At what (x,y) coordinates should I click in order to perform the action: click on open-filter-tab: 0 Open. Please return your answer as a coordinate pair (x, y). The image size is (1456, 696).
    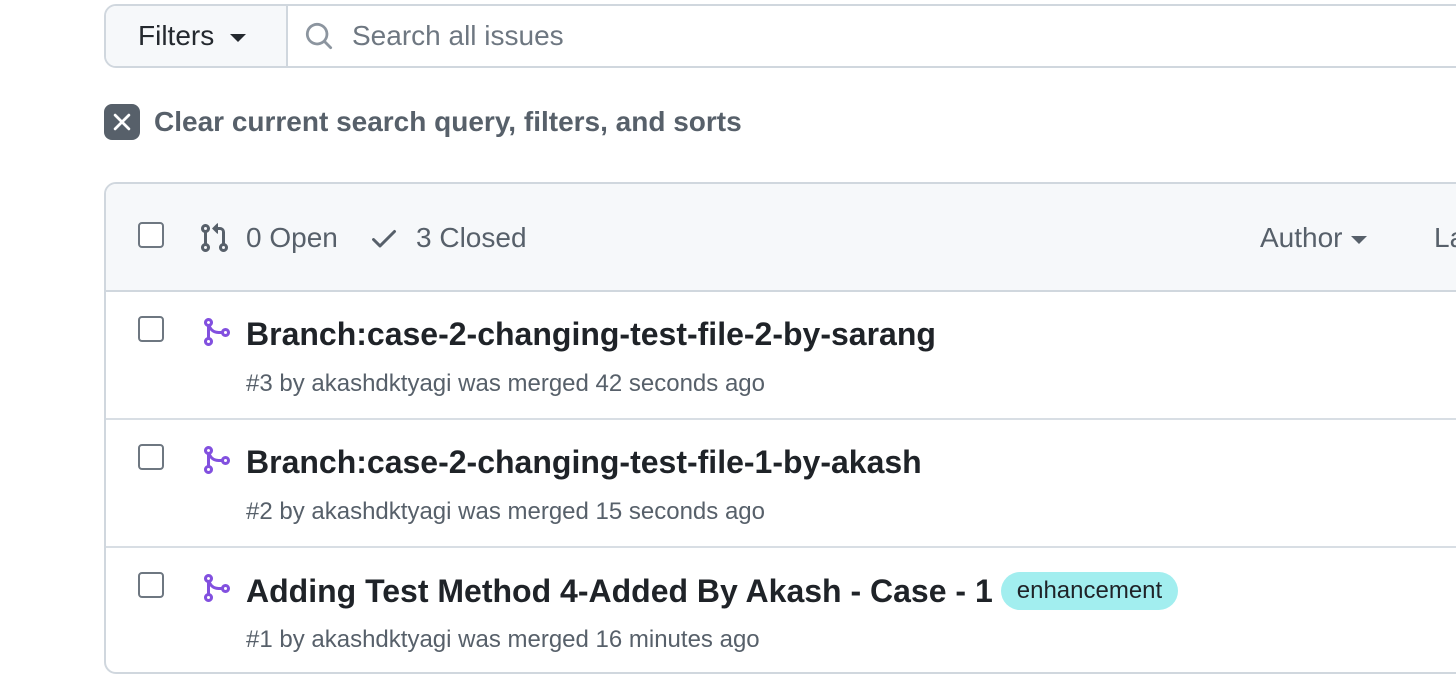
    Looking at the image, I should click on (268, 238).